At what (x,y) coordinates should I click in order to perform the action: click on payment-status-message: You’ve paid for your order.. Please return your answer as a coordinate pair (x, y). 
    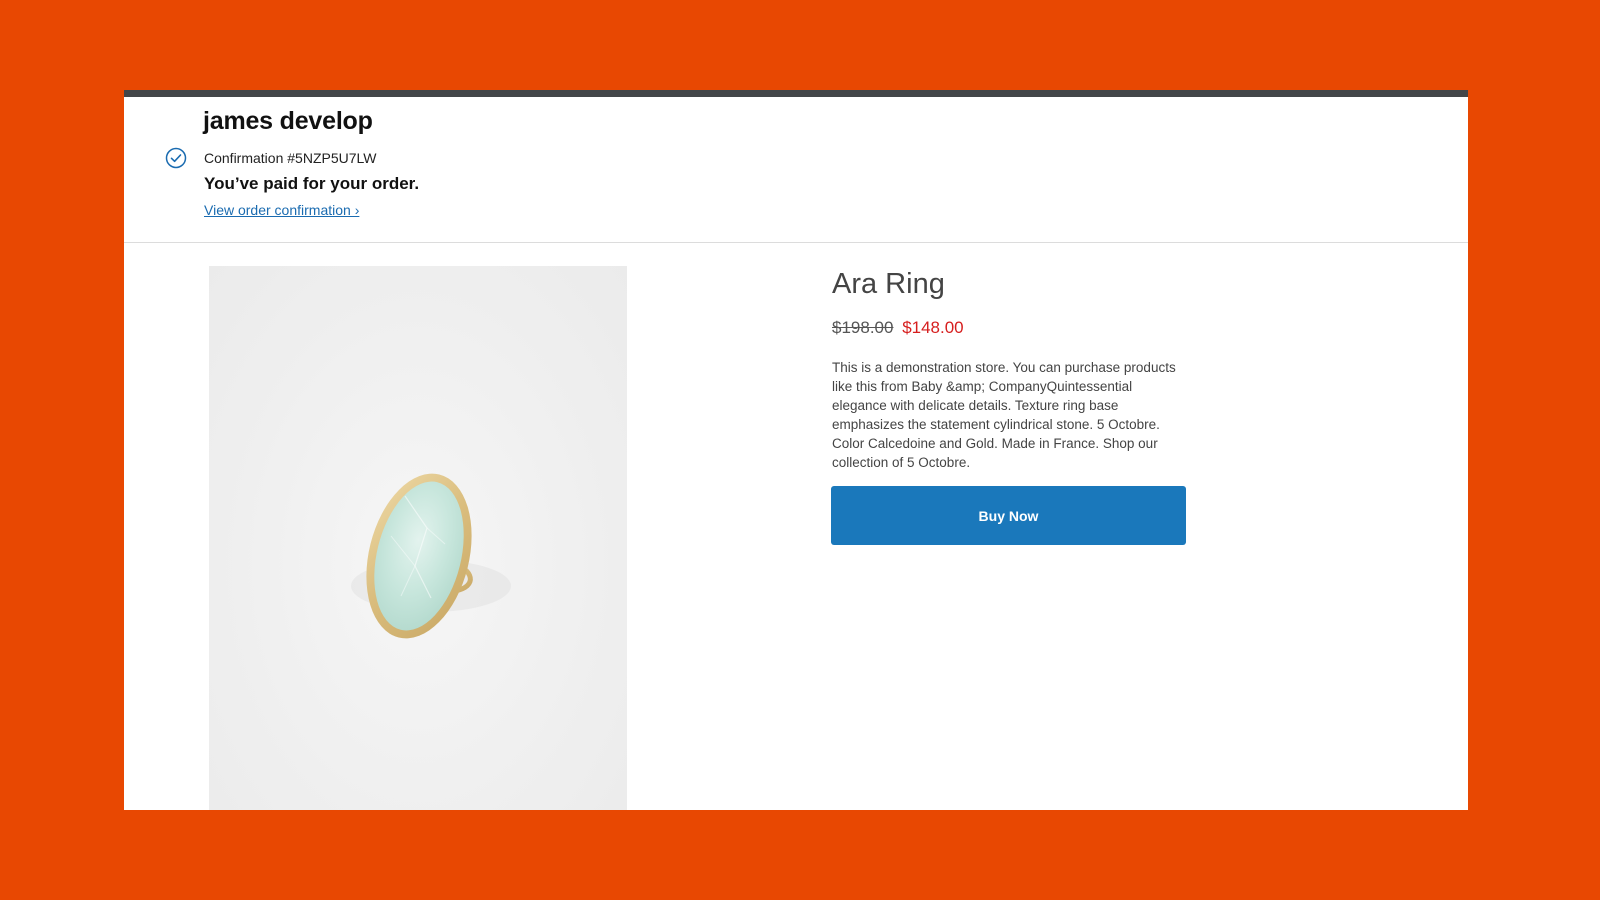
    Looking at the image, I should click on (312, 183).